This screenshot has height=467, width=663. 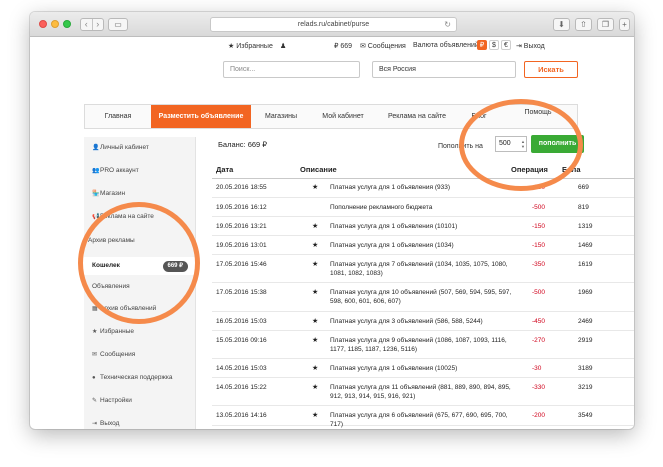 I want to click on messages-link: ✉ Сообщения, so click(x=383, y=46).